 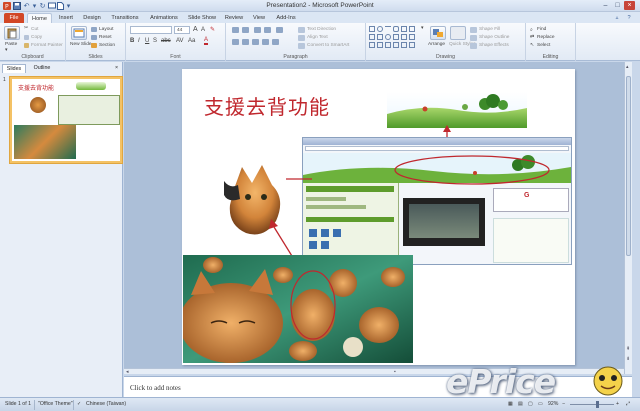 I want to click on convert-smartart-button: Convert to SmartArt, so click(x=328, y=45).